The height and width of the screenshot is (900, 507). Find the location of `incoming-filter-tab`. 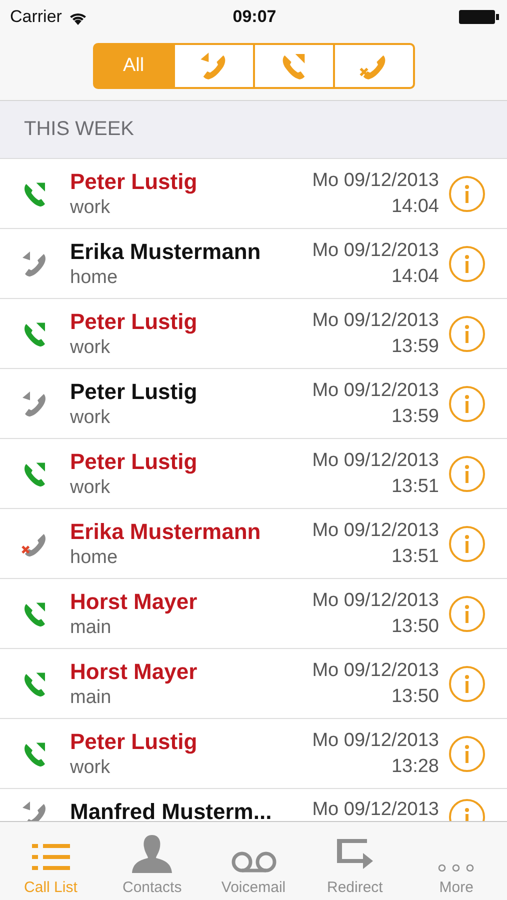

incoming-filter-tab is located at coordinates (293, 66).